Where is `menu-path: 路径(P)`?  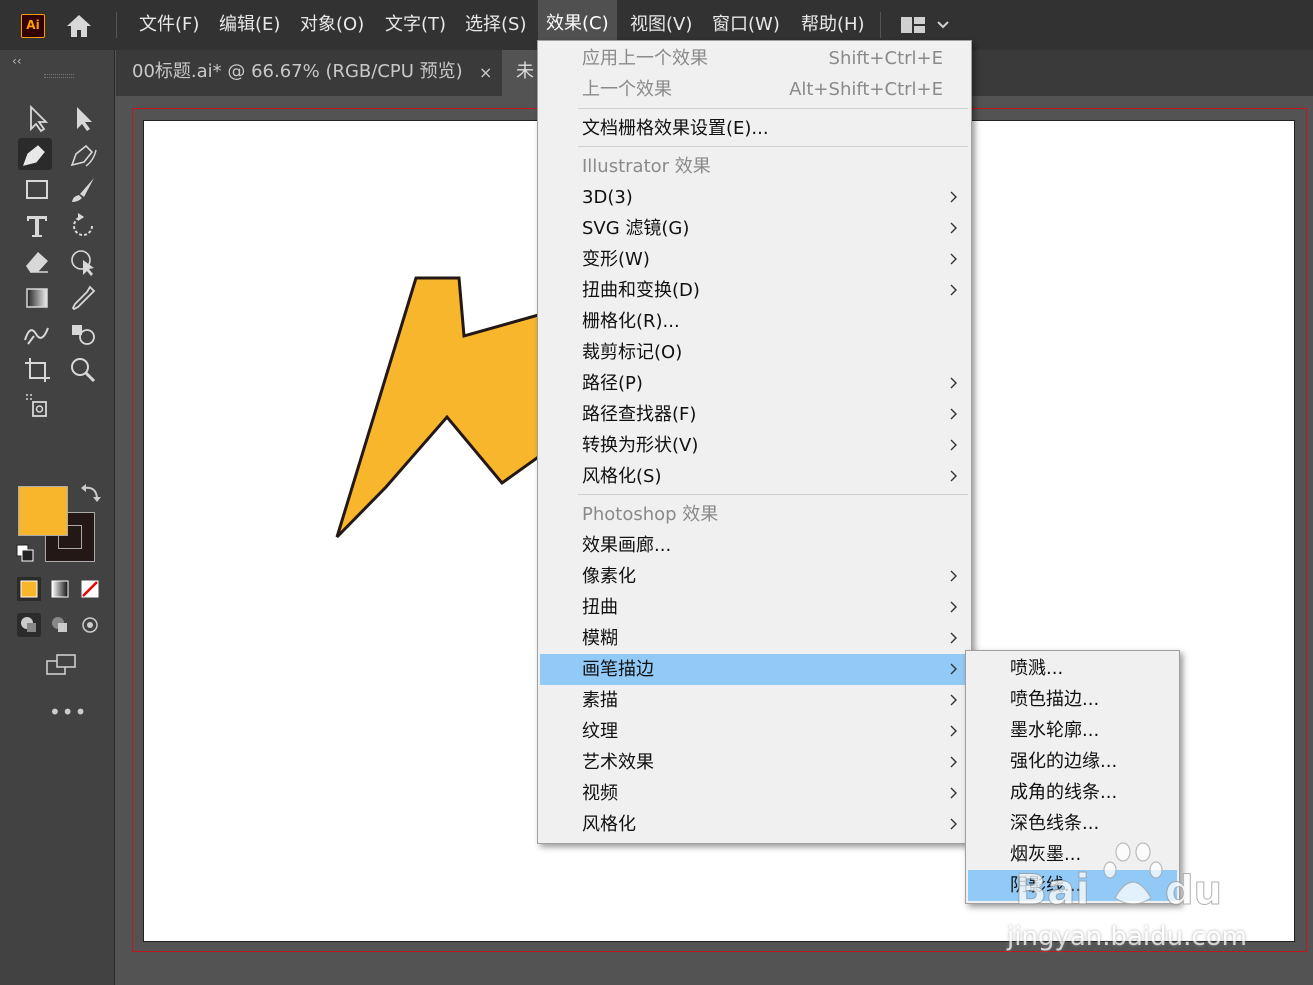 menu-path: 路径(P) is located at coordinates (754, 383).